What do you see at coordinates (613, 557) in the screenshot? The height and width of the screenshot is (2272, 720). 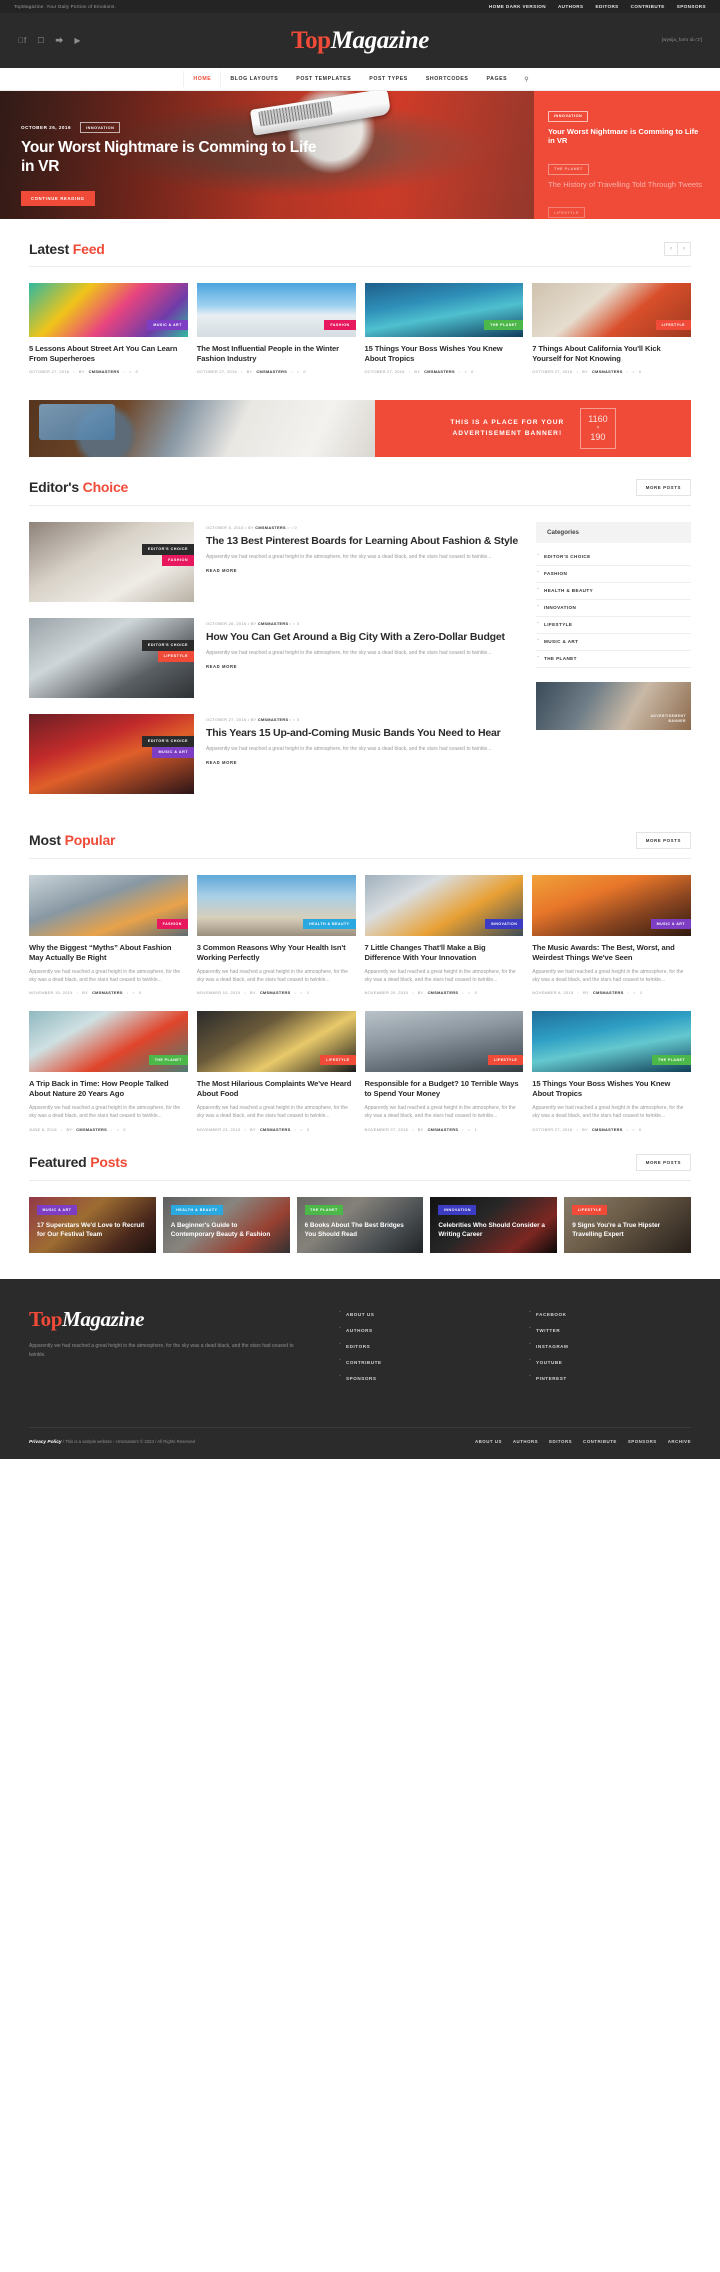 I see `sidebar-item-editors-choice: EDITOR'S CHOICE` at bounding box center [613, 557].